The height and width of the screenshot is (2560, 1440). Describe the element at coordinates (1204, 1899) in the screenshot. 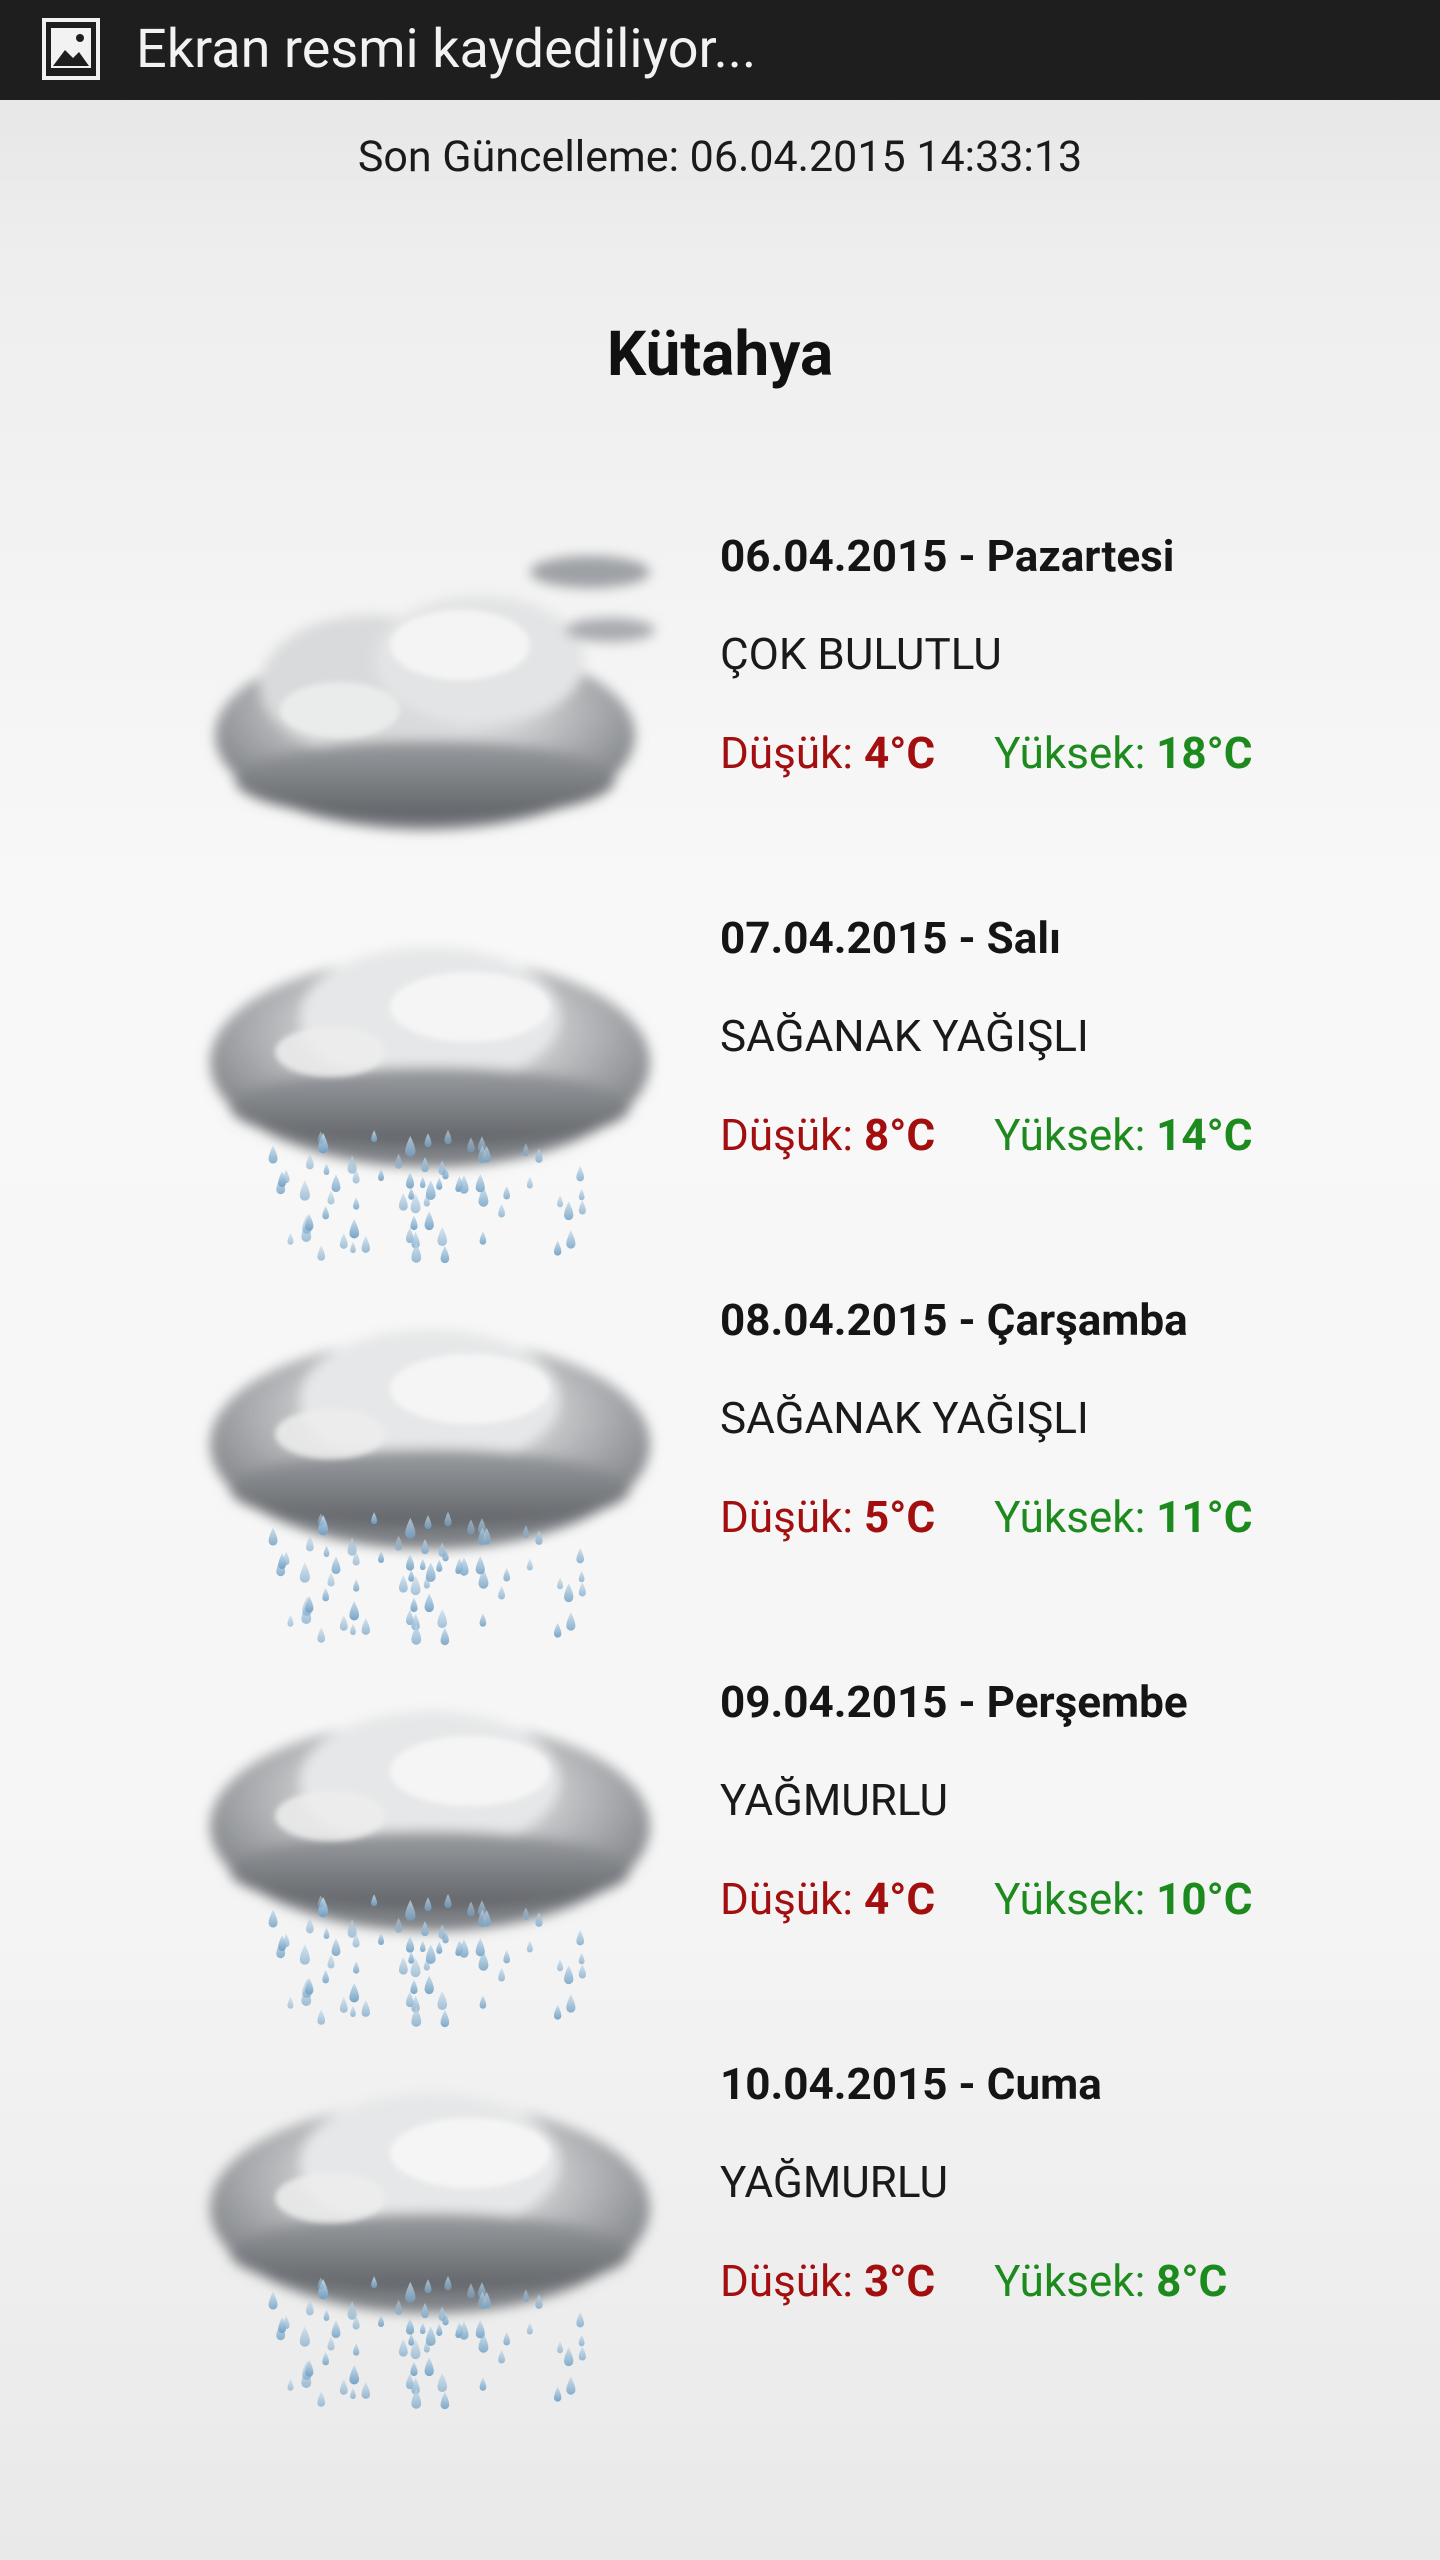

I see `high-temp: 10°C` at that location.